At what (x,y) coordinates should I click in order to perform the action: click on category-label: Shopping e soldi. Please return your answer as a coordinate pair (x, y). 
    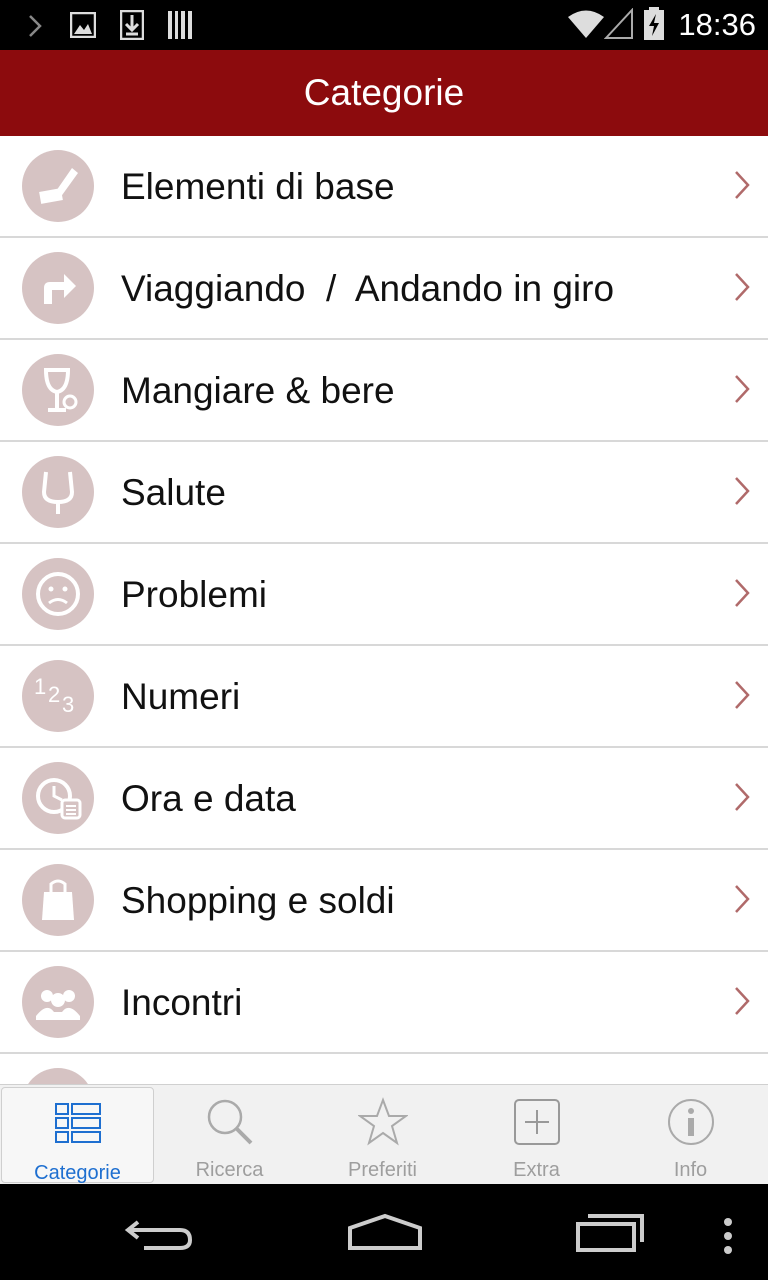
    Looking at the image, I should click on (258, 900).